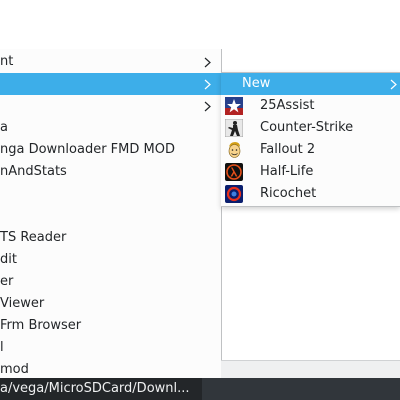  Describe the element at coordinates (110, 62) in the screenshot. I see `menu-item-1: nt` at that location.